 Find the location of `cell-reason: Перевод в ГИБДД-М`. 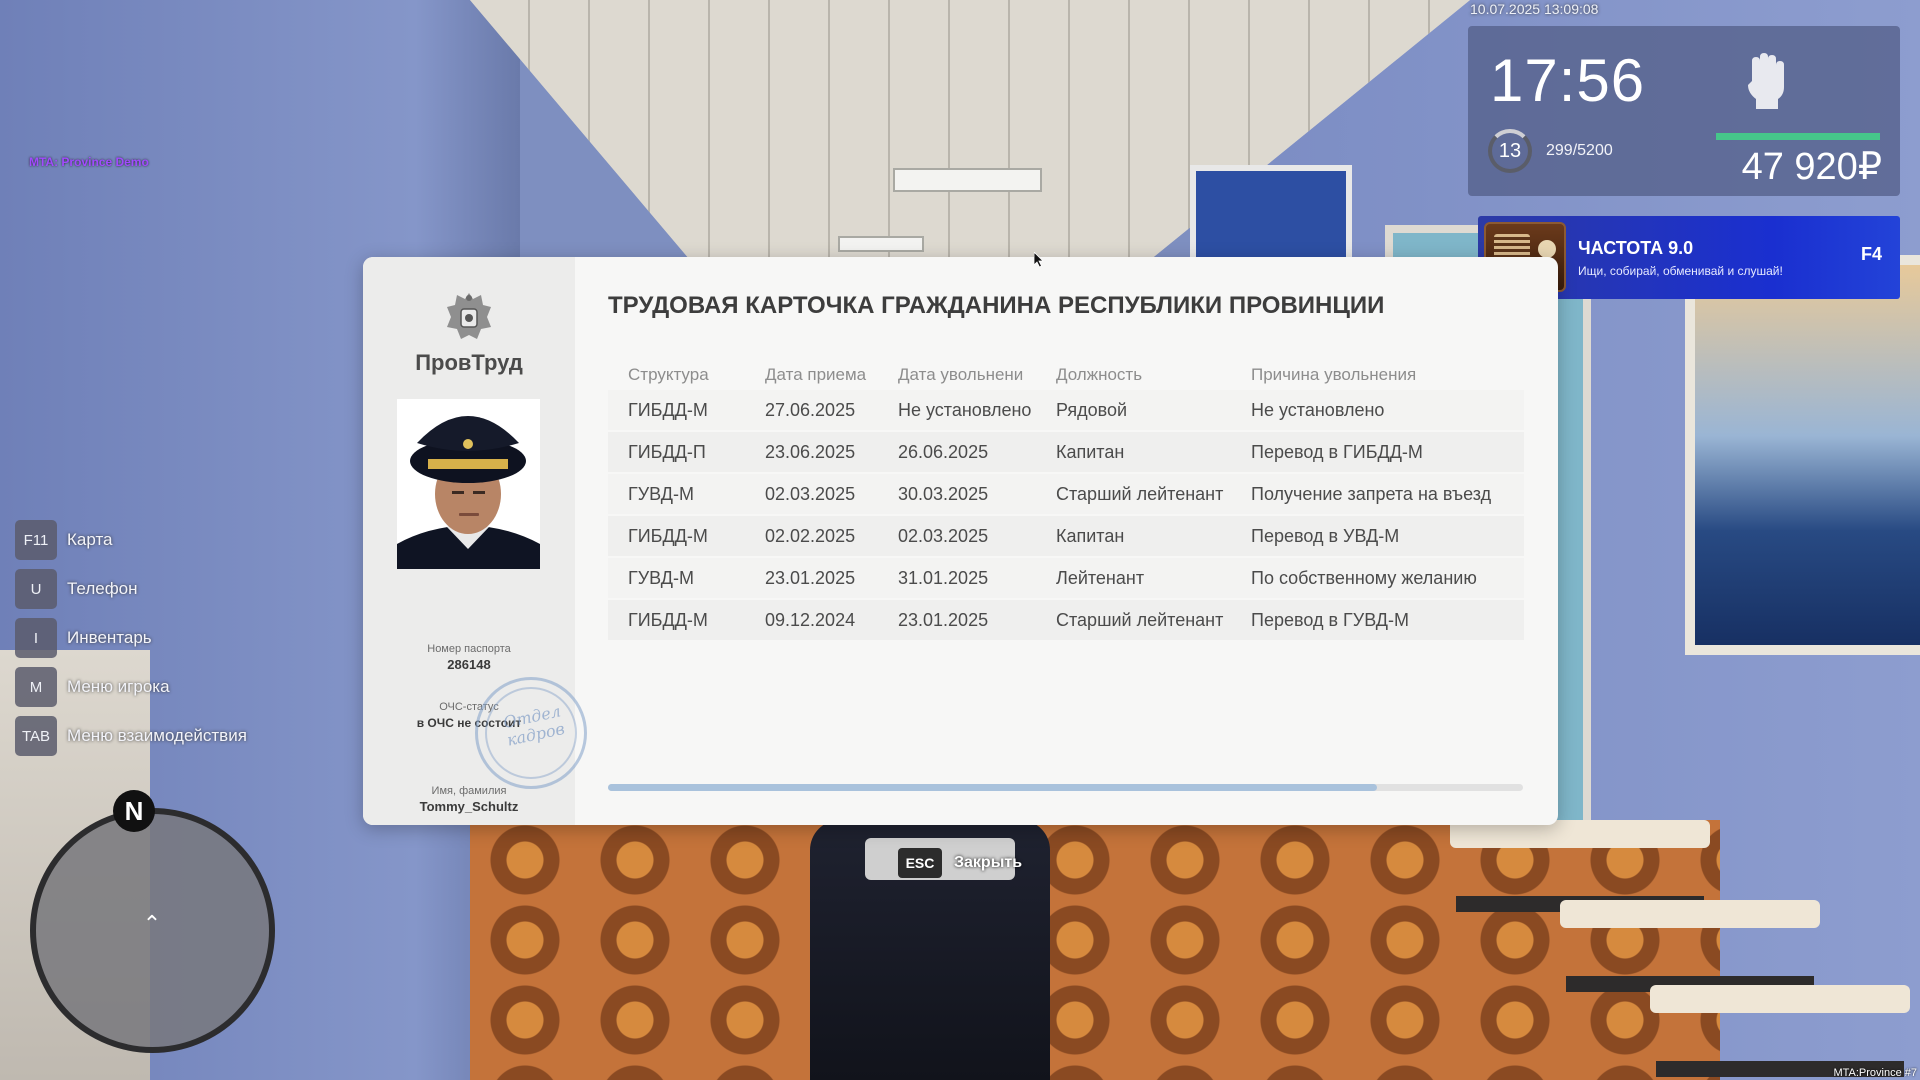

cell-reason: Перевод в ГИБДД-М is located at coordinates (1337, 451).